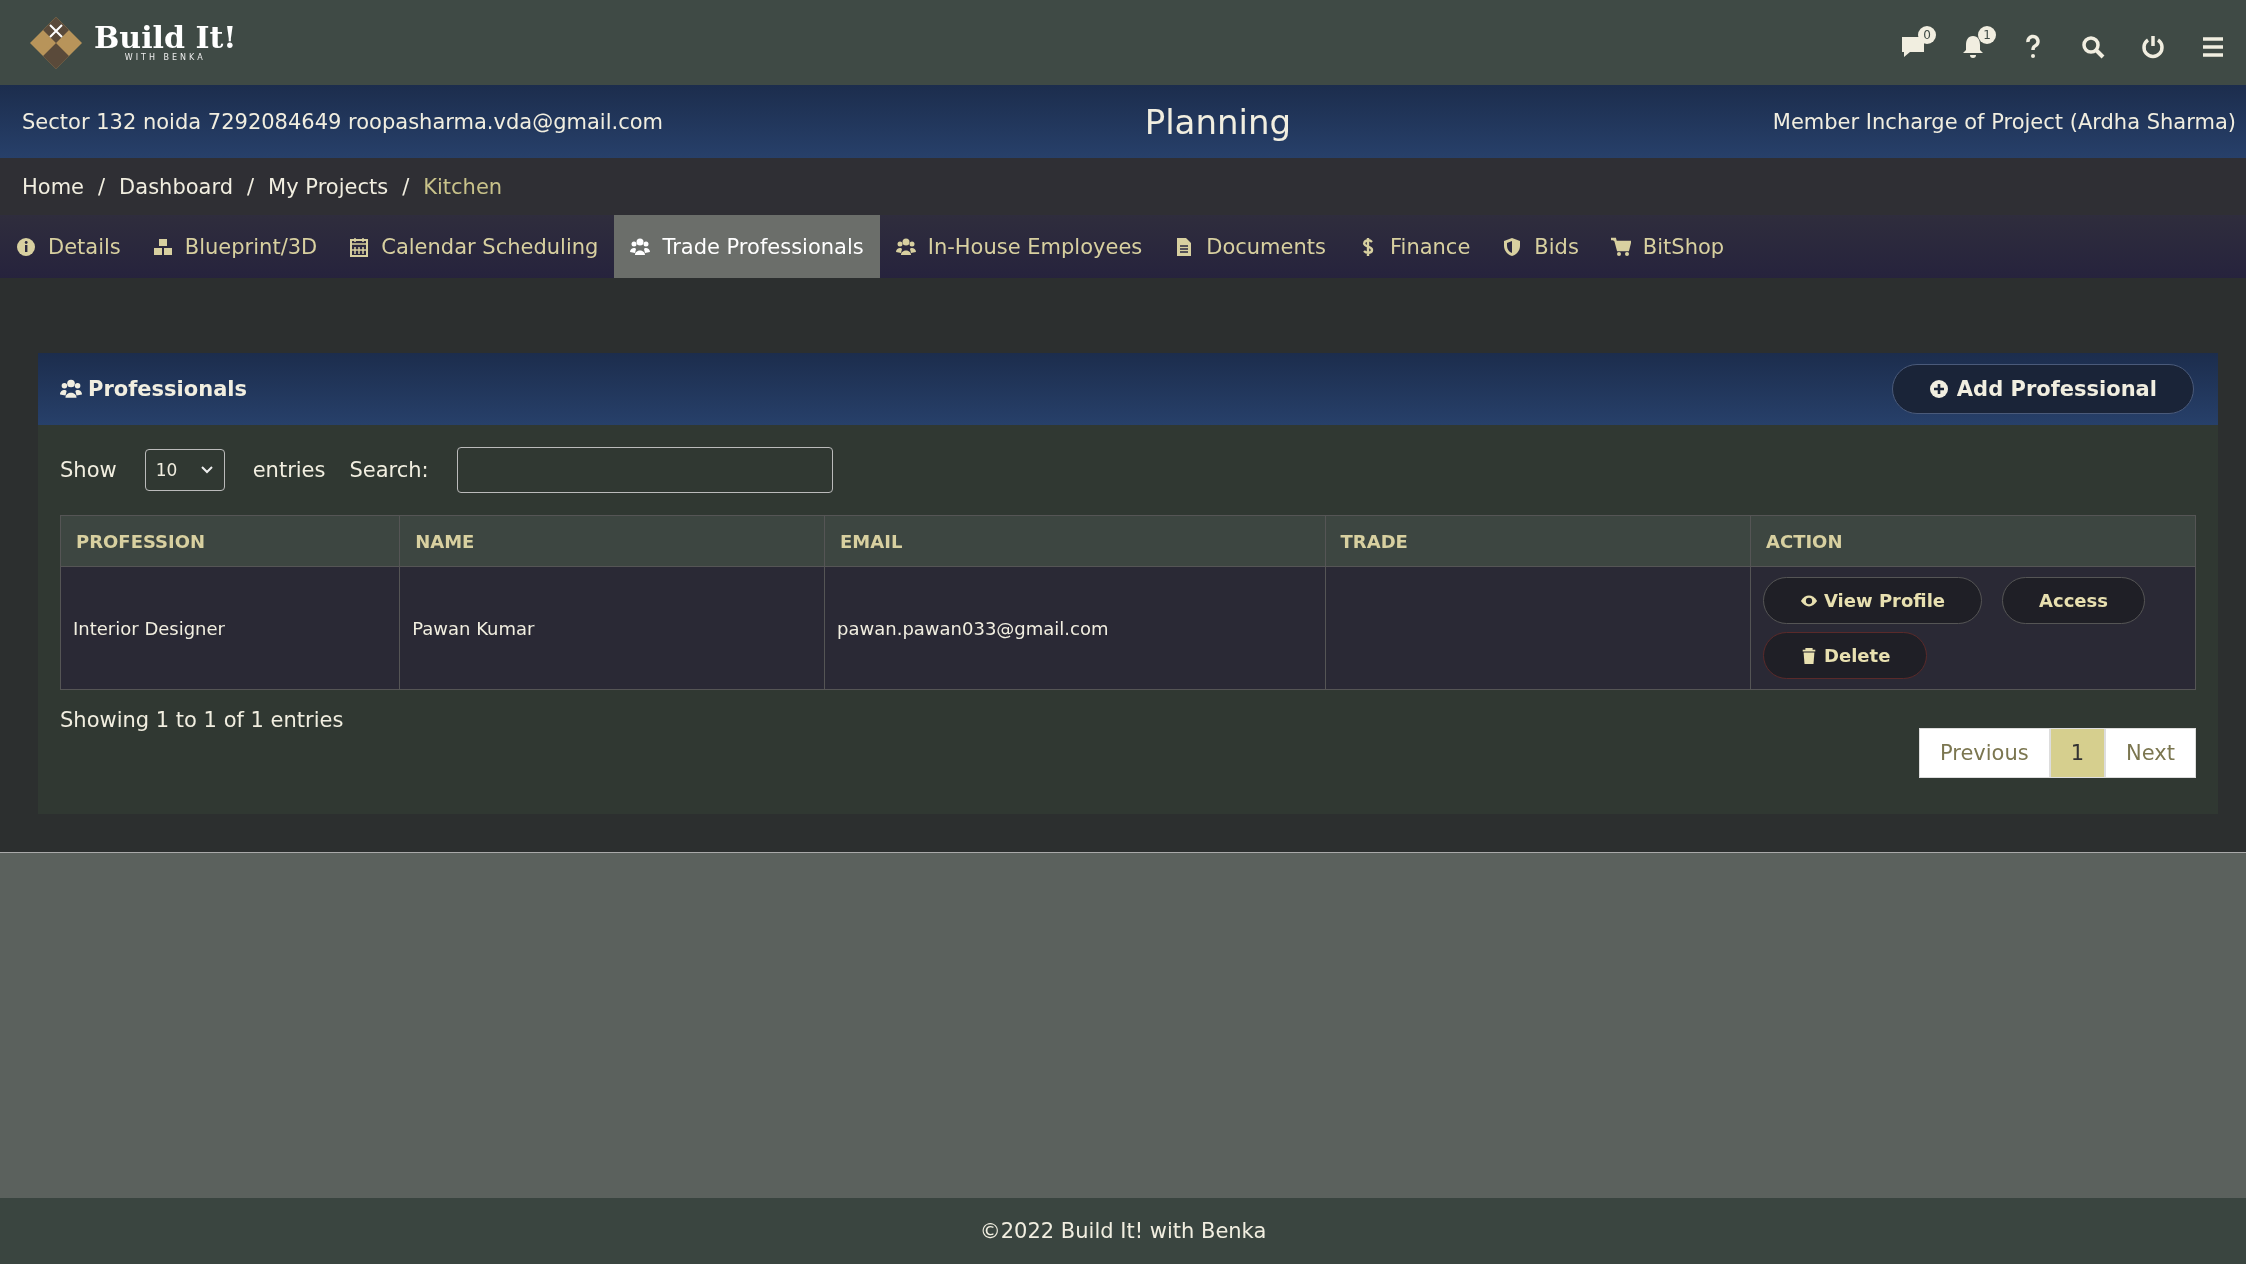 The height and width of the screenshot is (1264, 2246). What do you see at coordinates (1075, 628) in the screenshot?
I see `table-cell: pawan.pawan033@gmail.com` at bounding box center [1075, 628].